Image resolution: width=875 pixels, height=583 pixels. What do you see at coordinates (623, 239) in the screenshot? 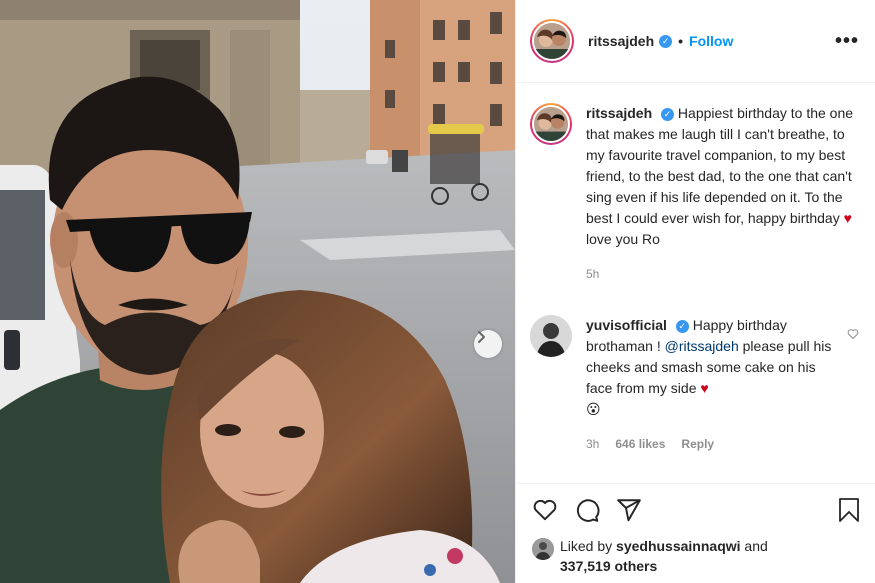
I see `caption-text-end: love you Ro` at bounding box center [623, 239].